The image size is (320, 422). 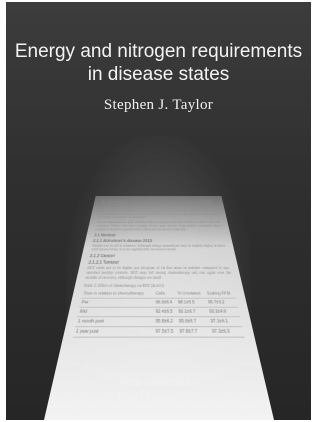 I want to click on paper-table-cell: Mid, so click(x=116, y=311).